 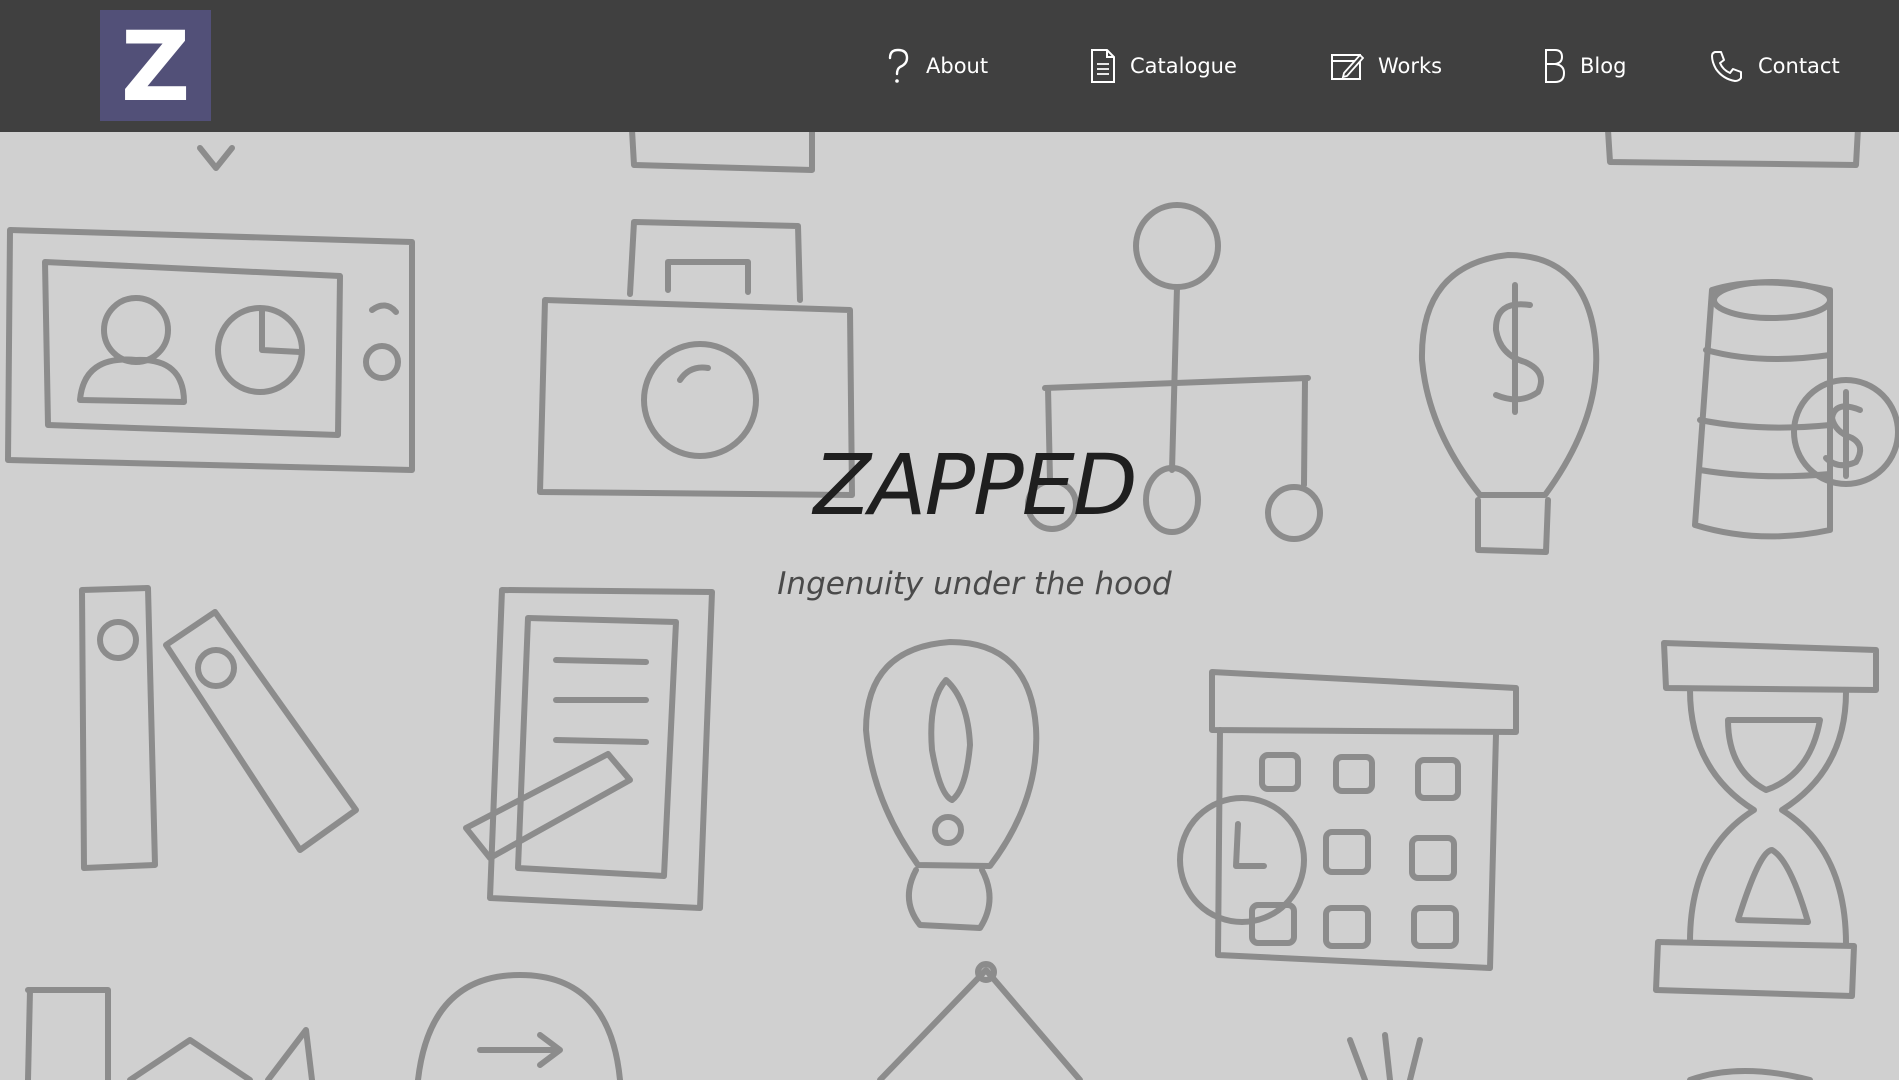 I want to click on tablet-chart-icon, so click(x=210, y=350).